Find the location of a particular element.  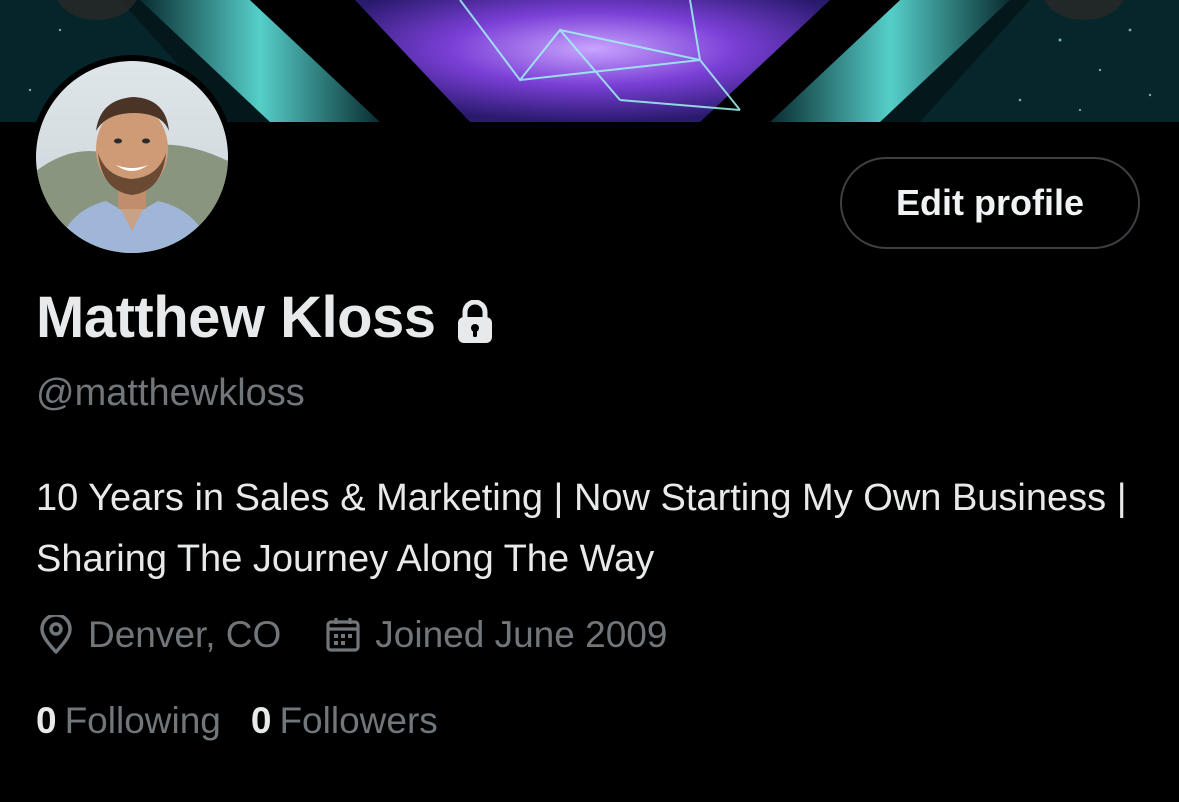

avatar-frame is located at coordinates (132, 157).